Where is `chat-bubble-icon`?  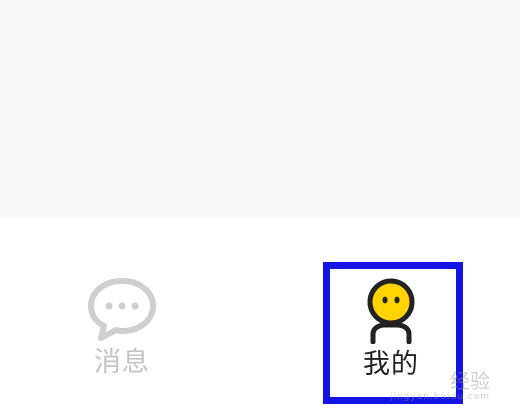
chat-bubble-icon is located at coordinates (122, 309).